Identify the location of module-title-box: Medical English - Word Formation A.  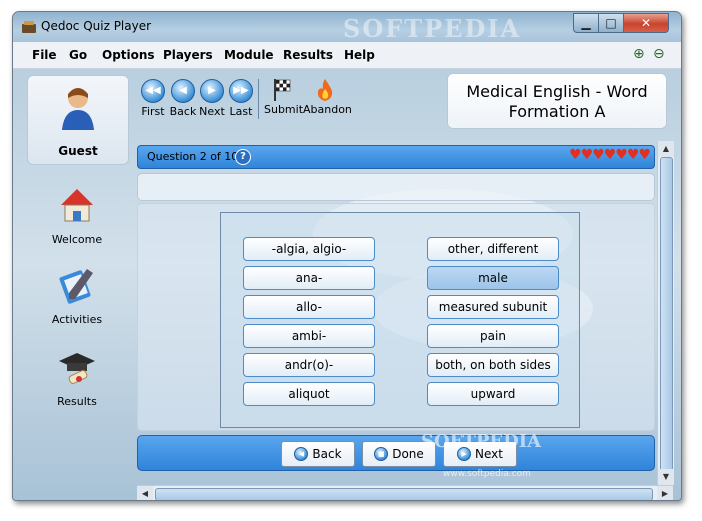
(557, 101).